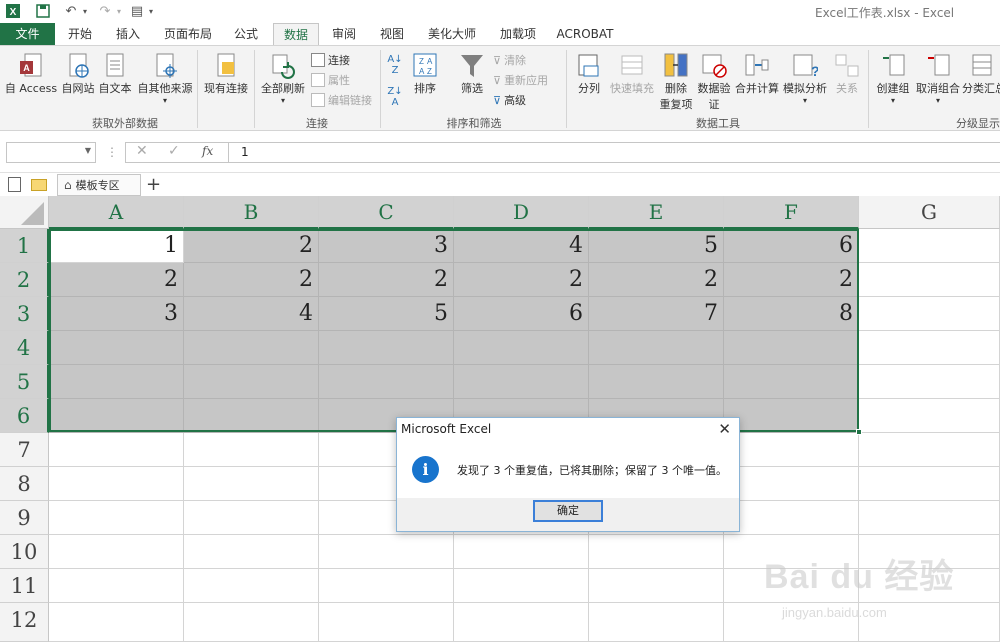 The image size is (1000, 642). I want to click on cell-f7, so click(791, 450).